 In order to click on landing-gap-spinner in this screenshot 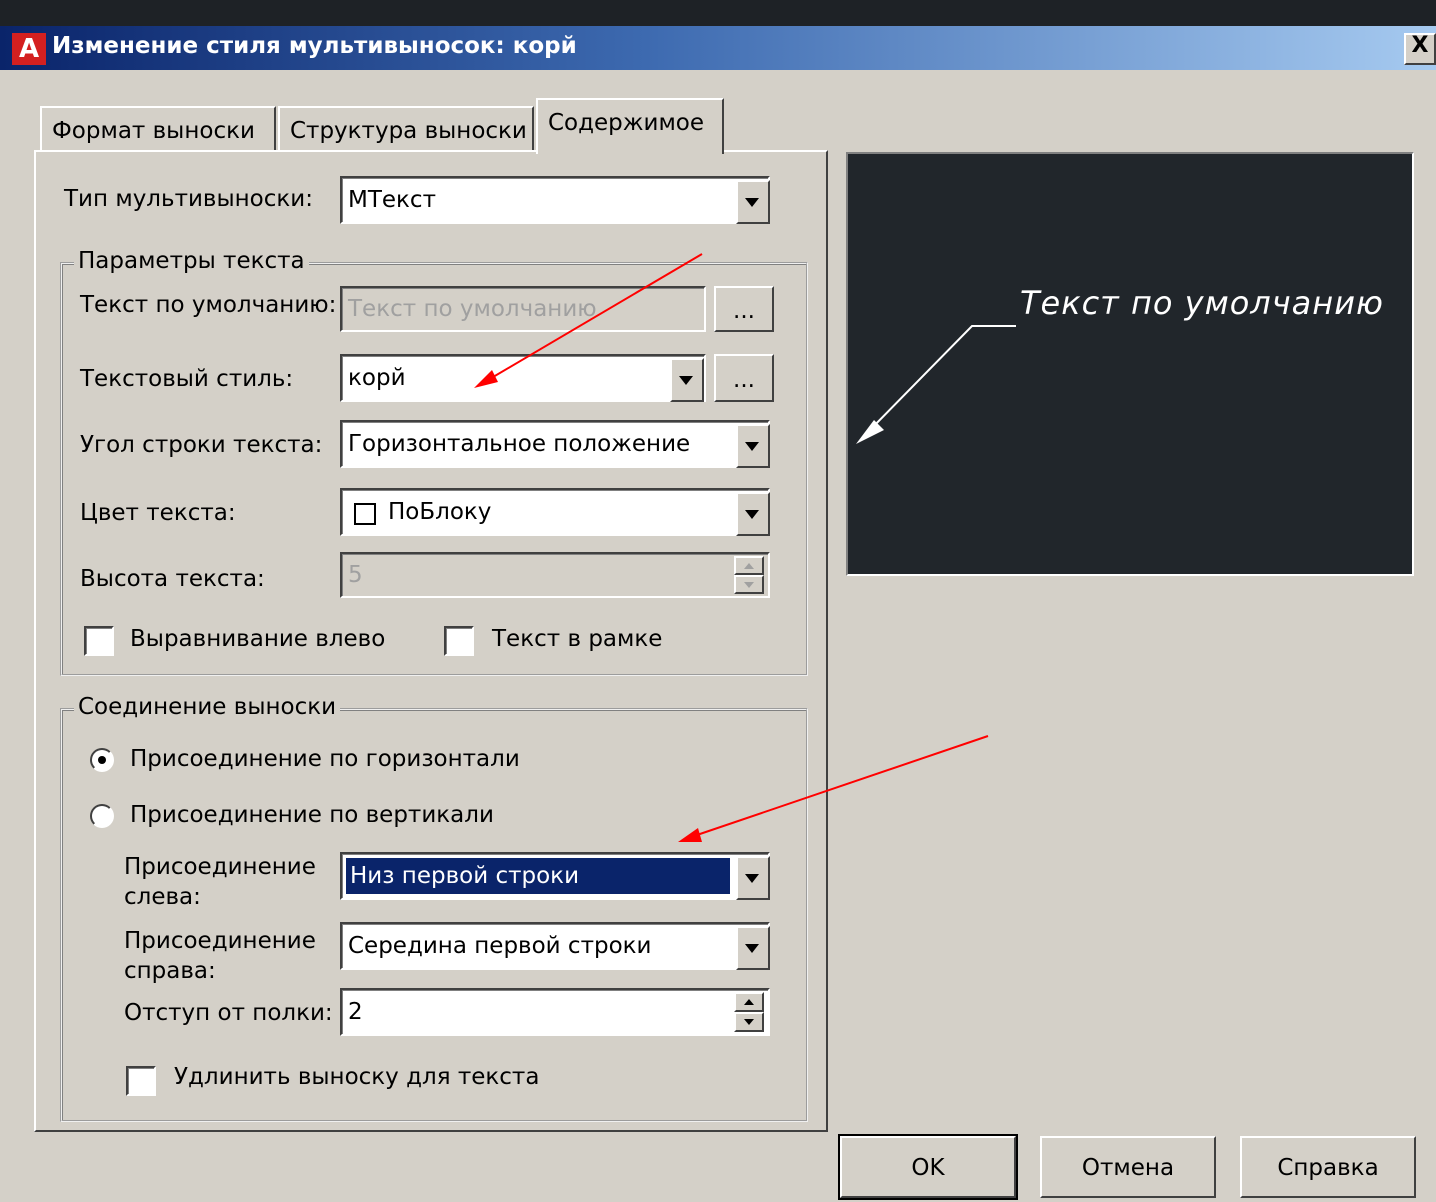, I will do `click(749, 1012)`.